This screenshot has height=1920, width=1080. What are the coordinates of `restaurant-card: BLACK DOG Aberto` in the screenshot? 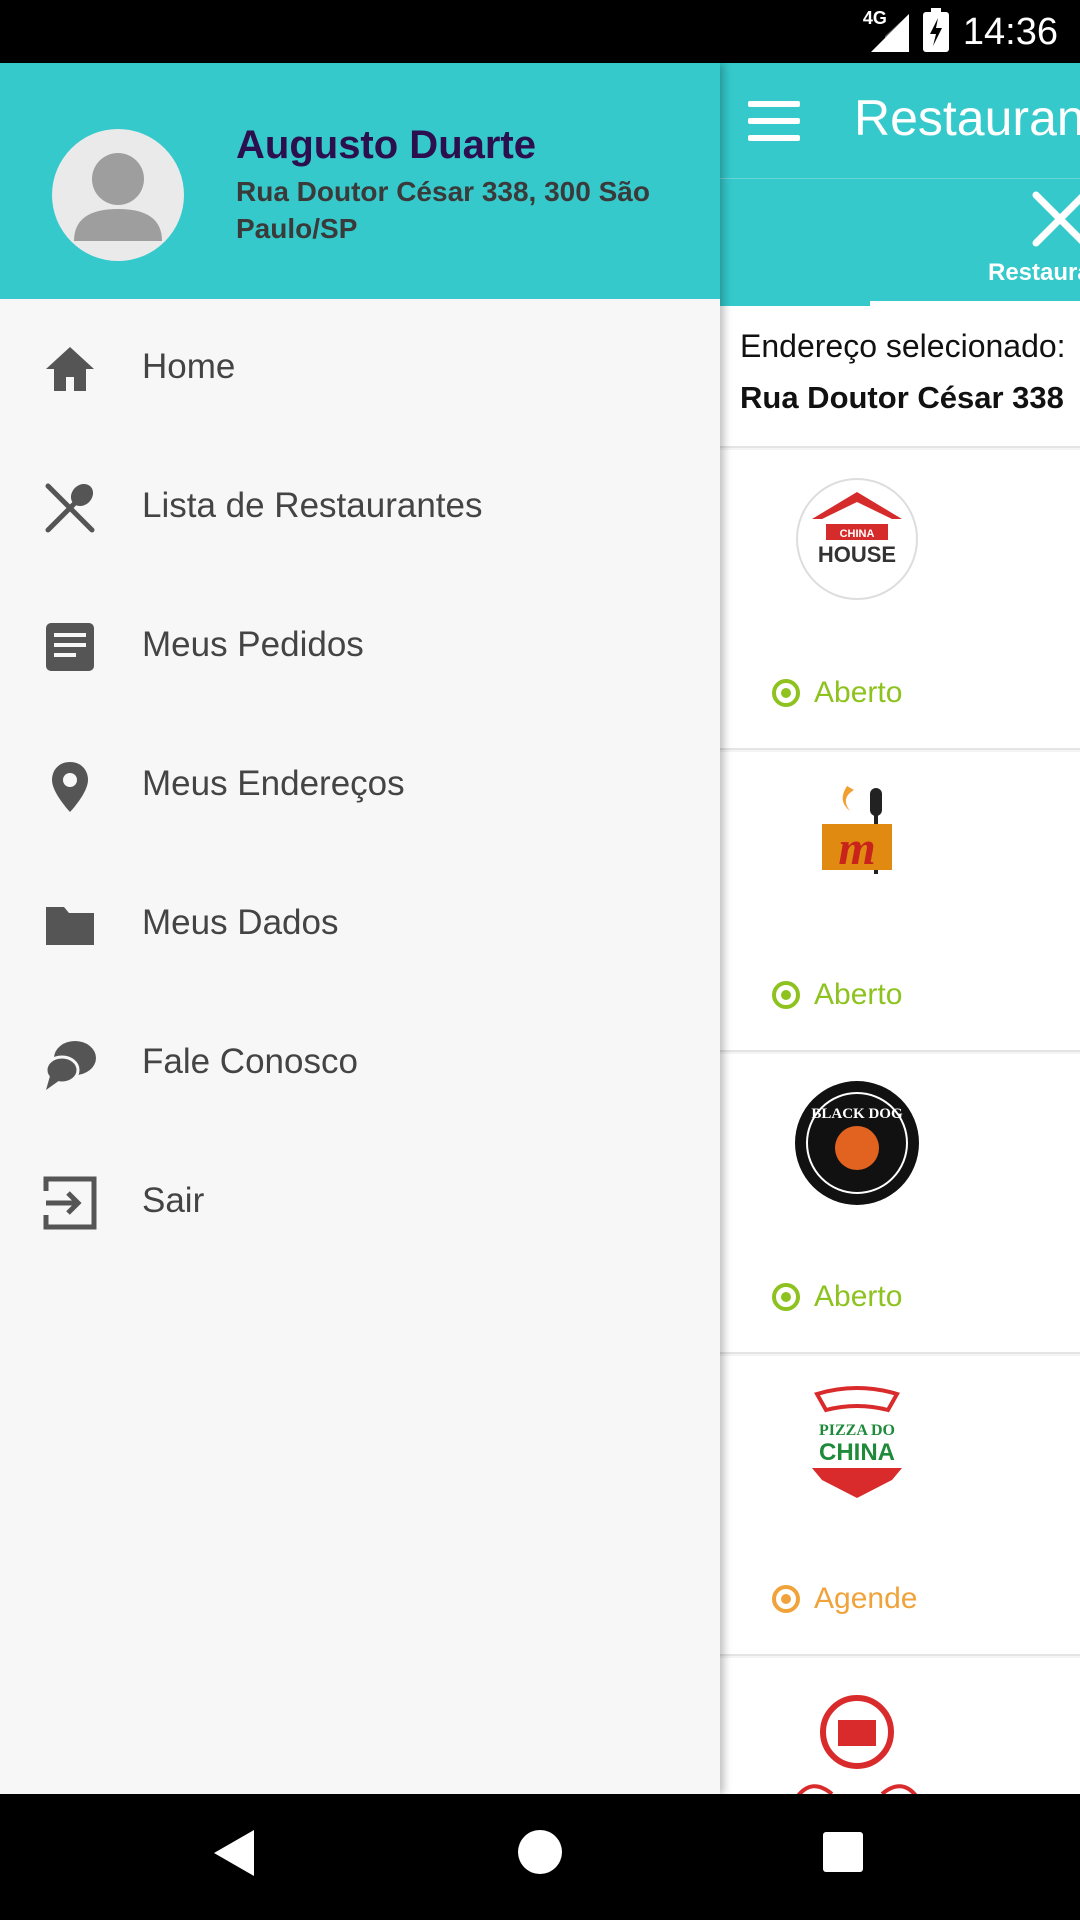 It's located at (900, 1204).